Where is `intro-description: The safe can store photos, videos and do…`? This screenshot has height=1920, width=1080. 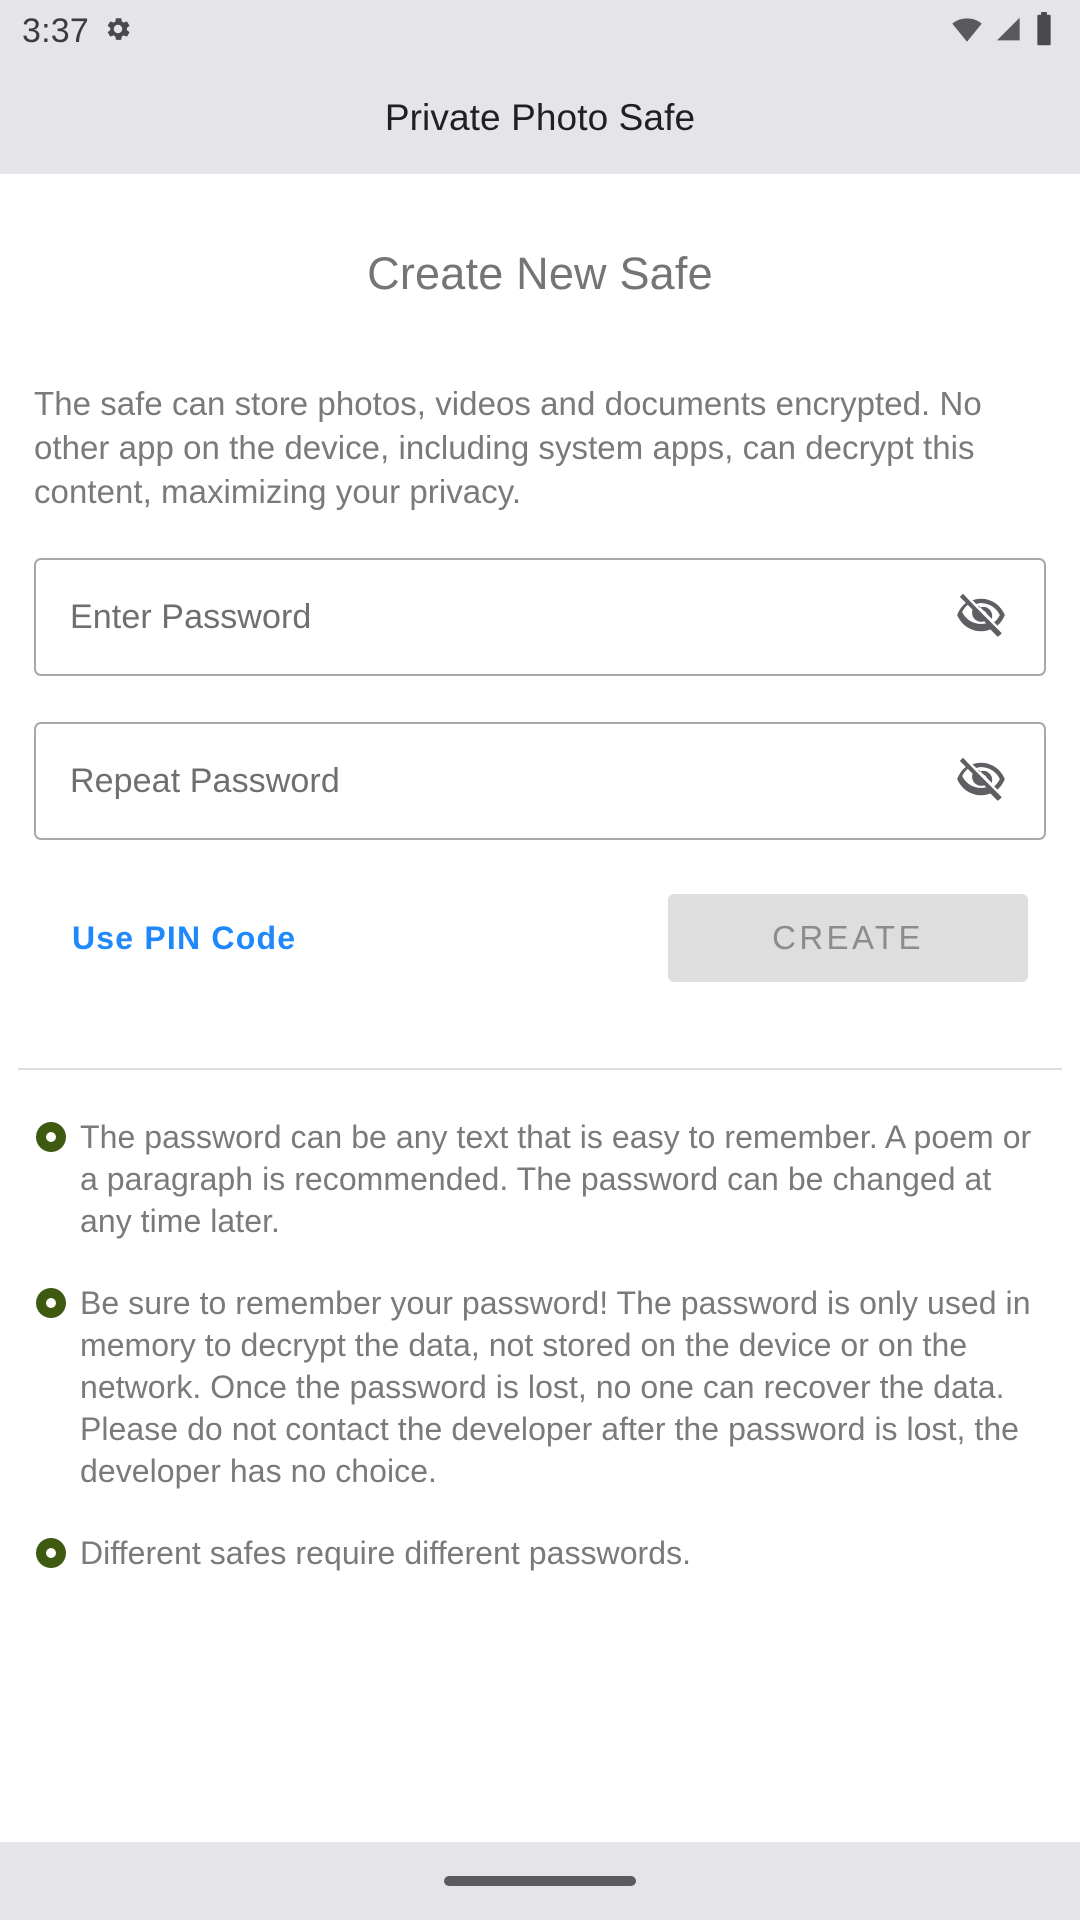
intro-description: The safe can store photos, videos and do… is located at coordinates (508, 447).